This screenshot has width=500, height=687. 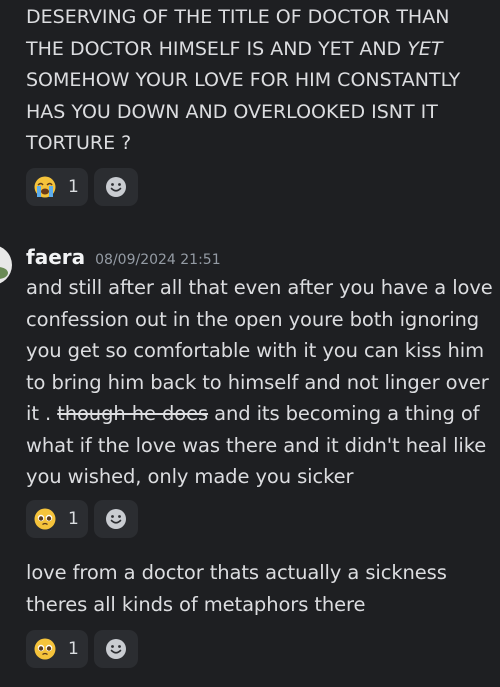 What do you see at coordinates (196, 604) in the screenshot?
I see `message-line: theres all kinds of metaphors there` at bounding box center [196, 604].